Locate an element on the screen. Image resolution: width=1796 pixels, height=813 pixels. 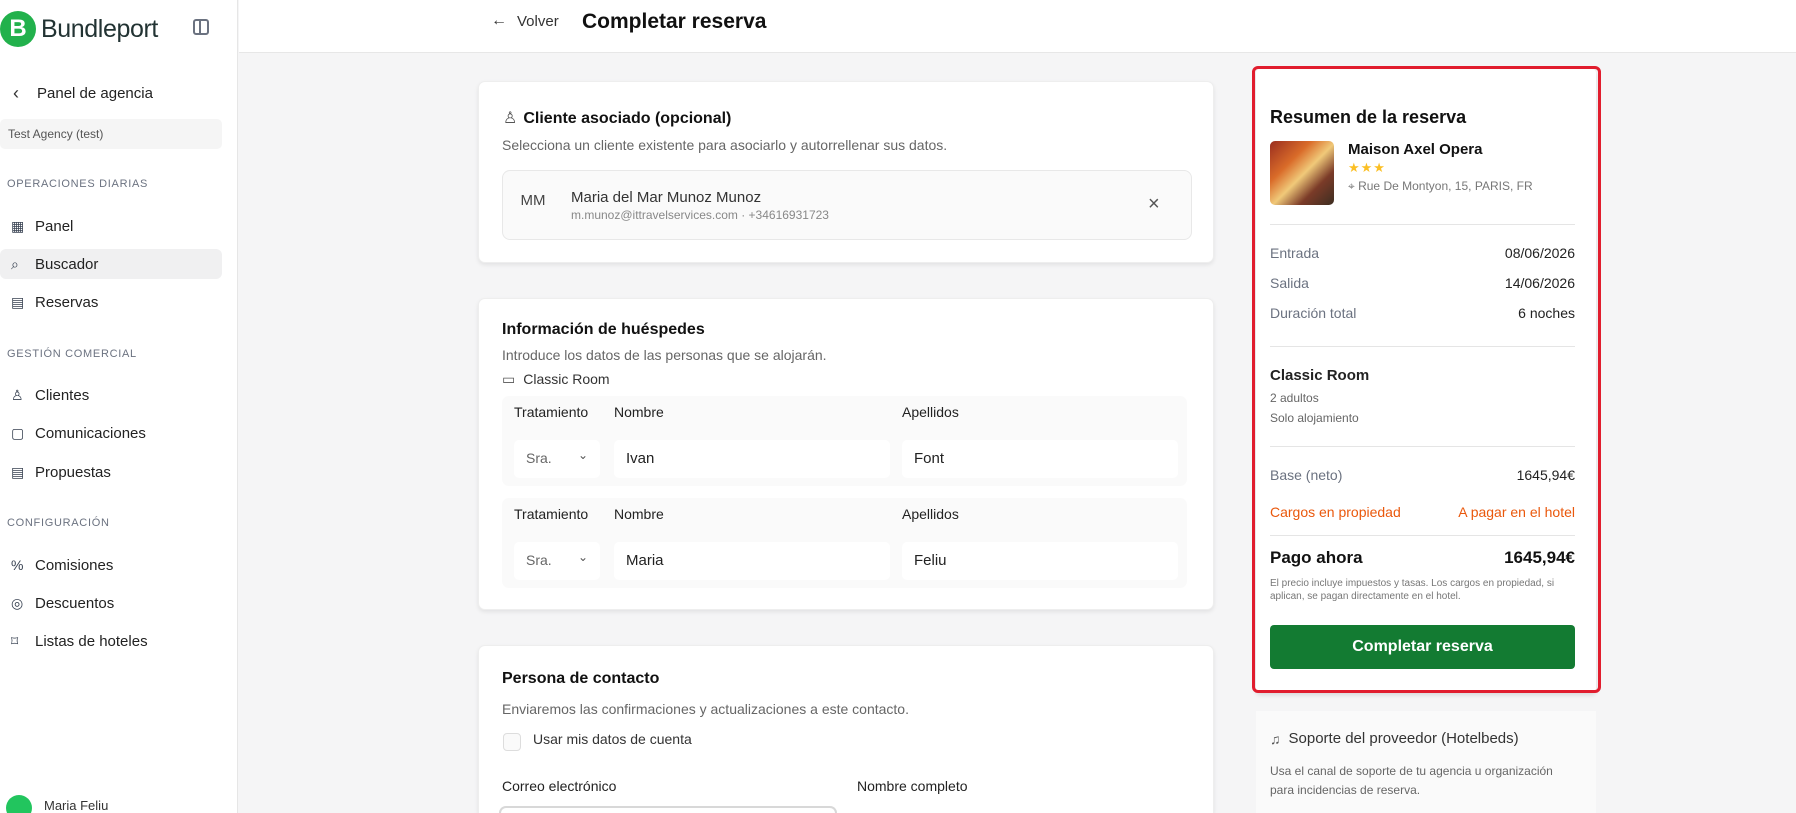
sidebar-toggle-icon is located at coordinates (201, 27).